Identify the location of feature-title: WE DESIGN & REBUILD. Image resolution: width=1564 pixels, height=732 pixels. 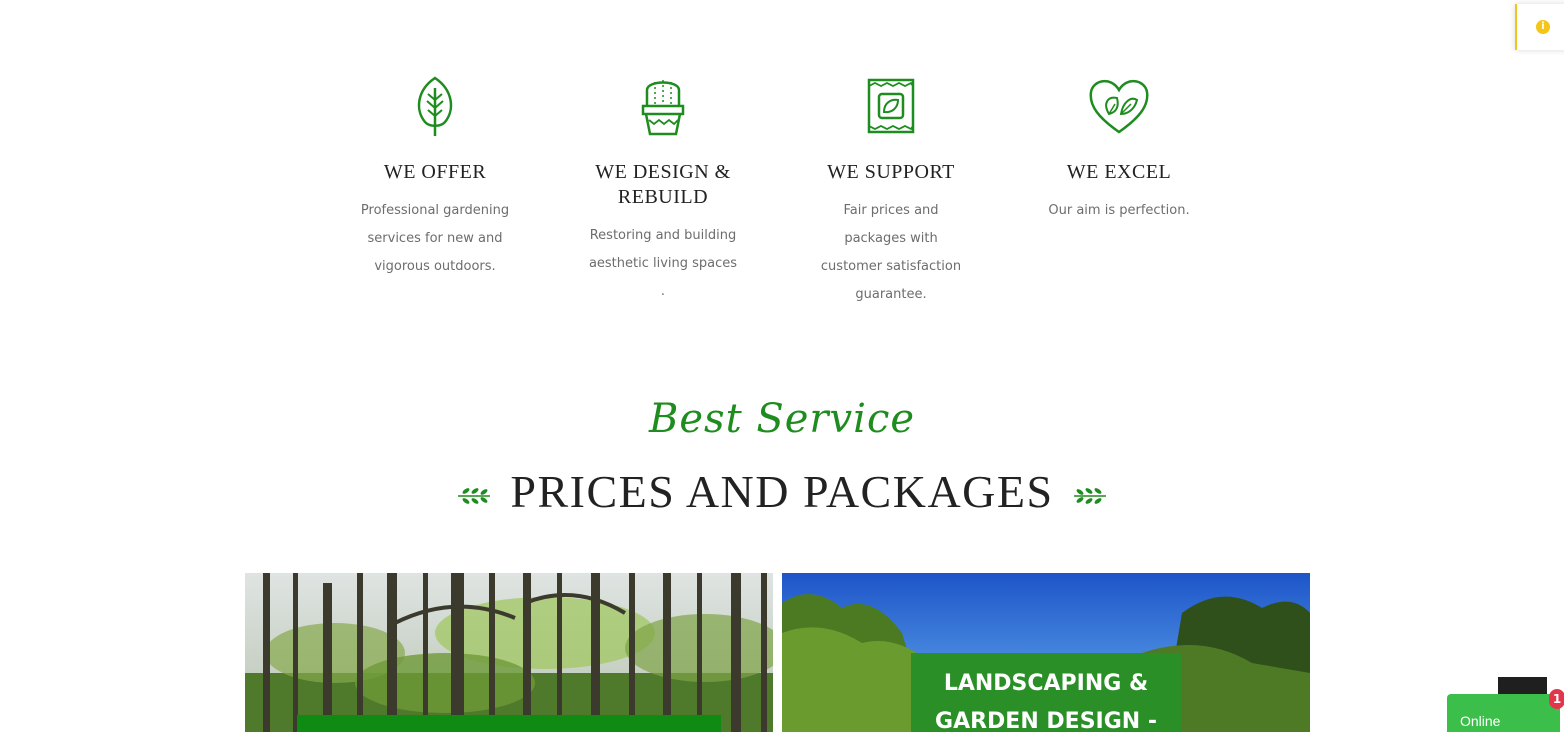
(663, 184).